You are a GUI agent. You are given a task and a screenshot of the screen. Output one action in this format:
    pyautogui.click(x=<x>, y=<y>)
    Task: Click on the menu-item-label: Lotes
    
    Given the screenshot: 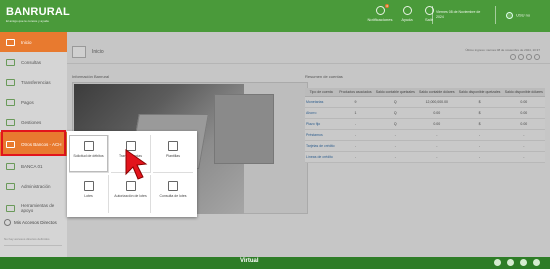 What is the action you would take?
    pyautogui.click(x=88, y=196)
    